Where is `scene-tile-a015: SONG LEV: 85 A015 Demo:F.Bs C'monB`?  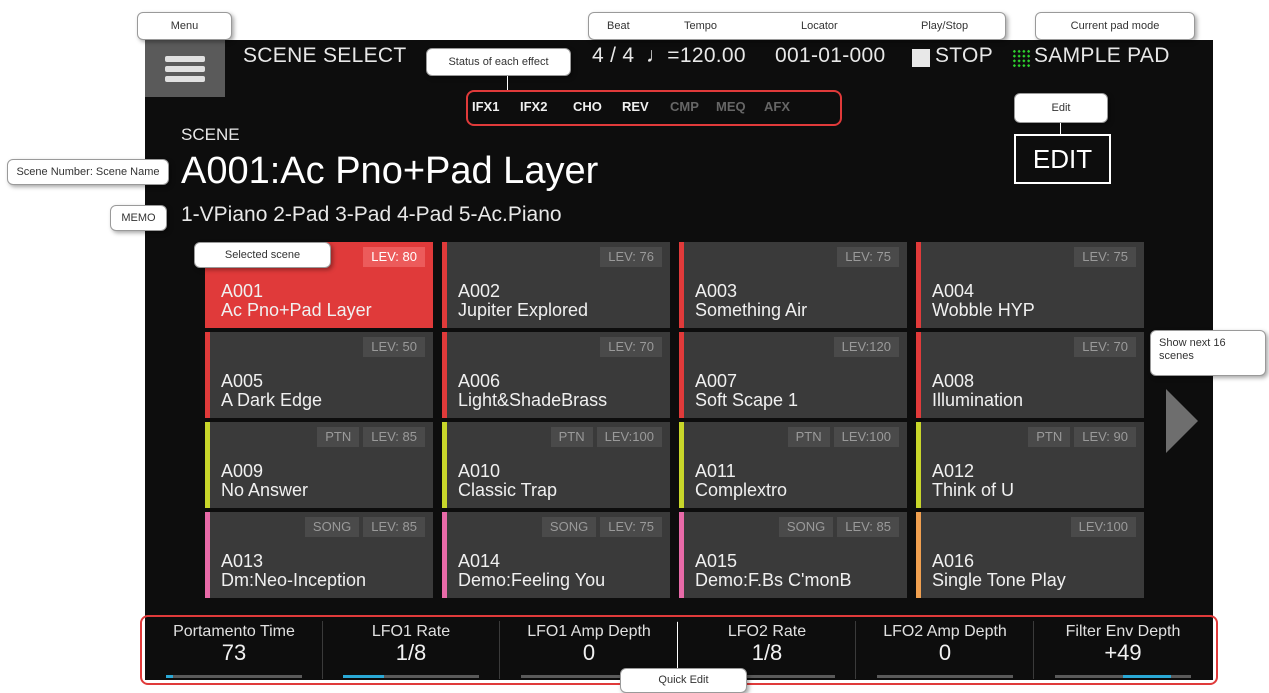 scene-tile-a015: SONG LEV: 85 A015 Demo:F.Bs C'monB is located at coordinates (793, 555).